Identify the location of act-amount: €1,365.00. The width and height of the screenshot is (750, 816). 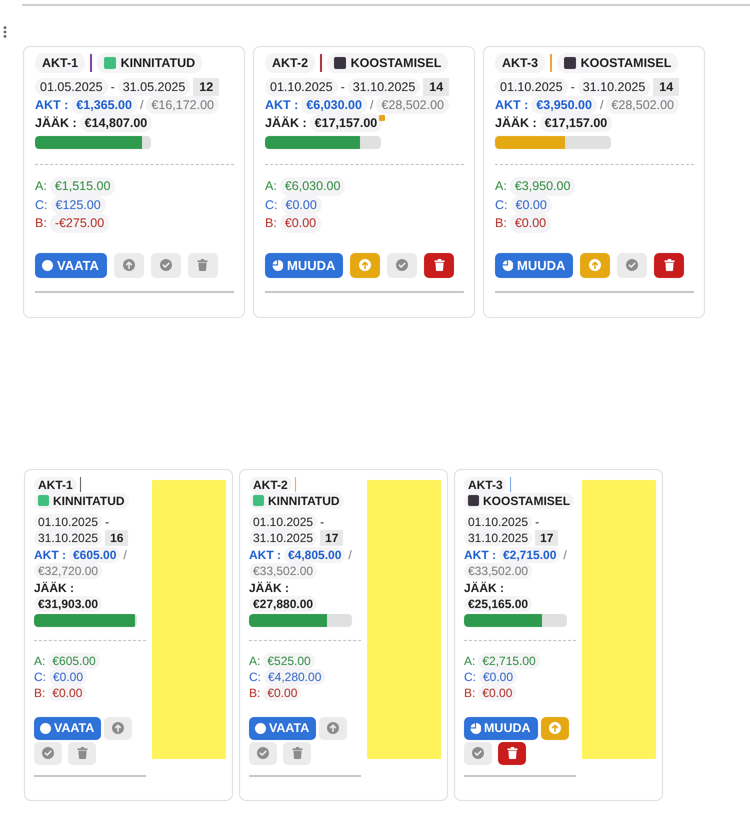
(104, 105).